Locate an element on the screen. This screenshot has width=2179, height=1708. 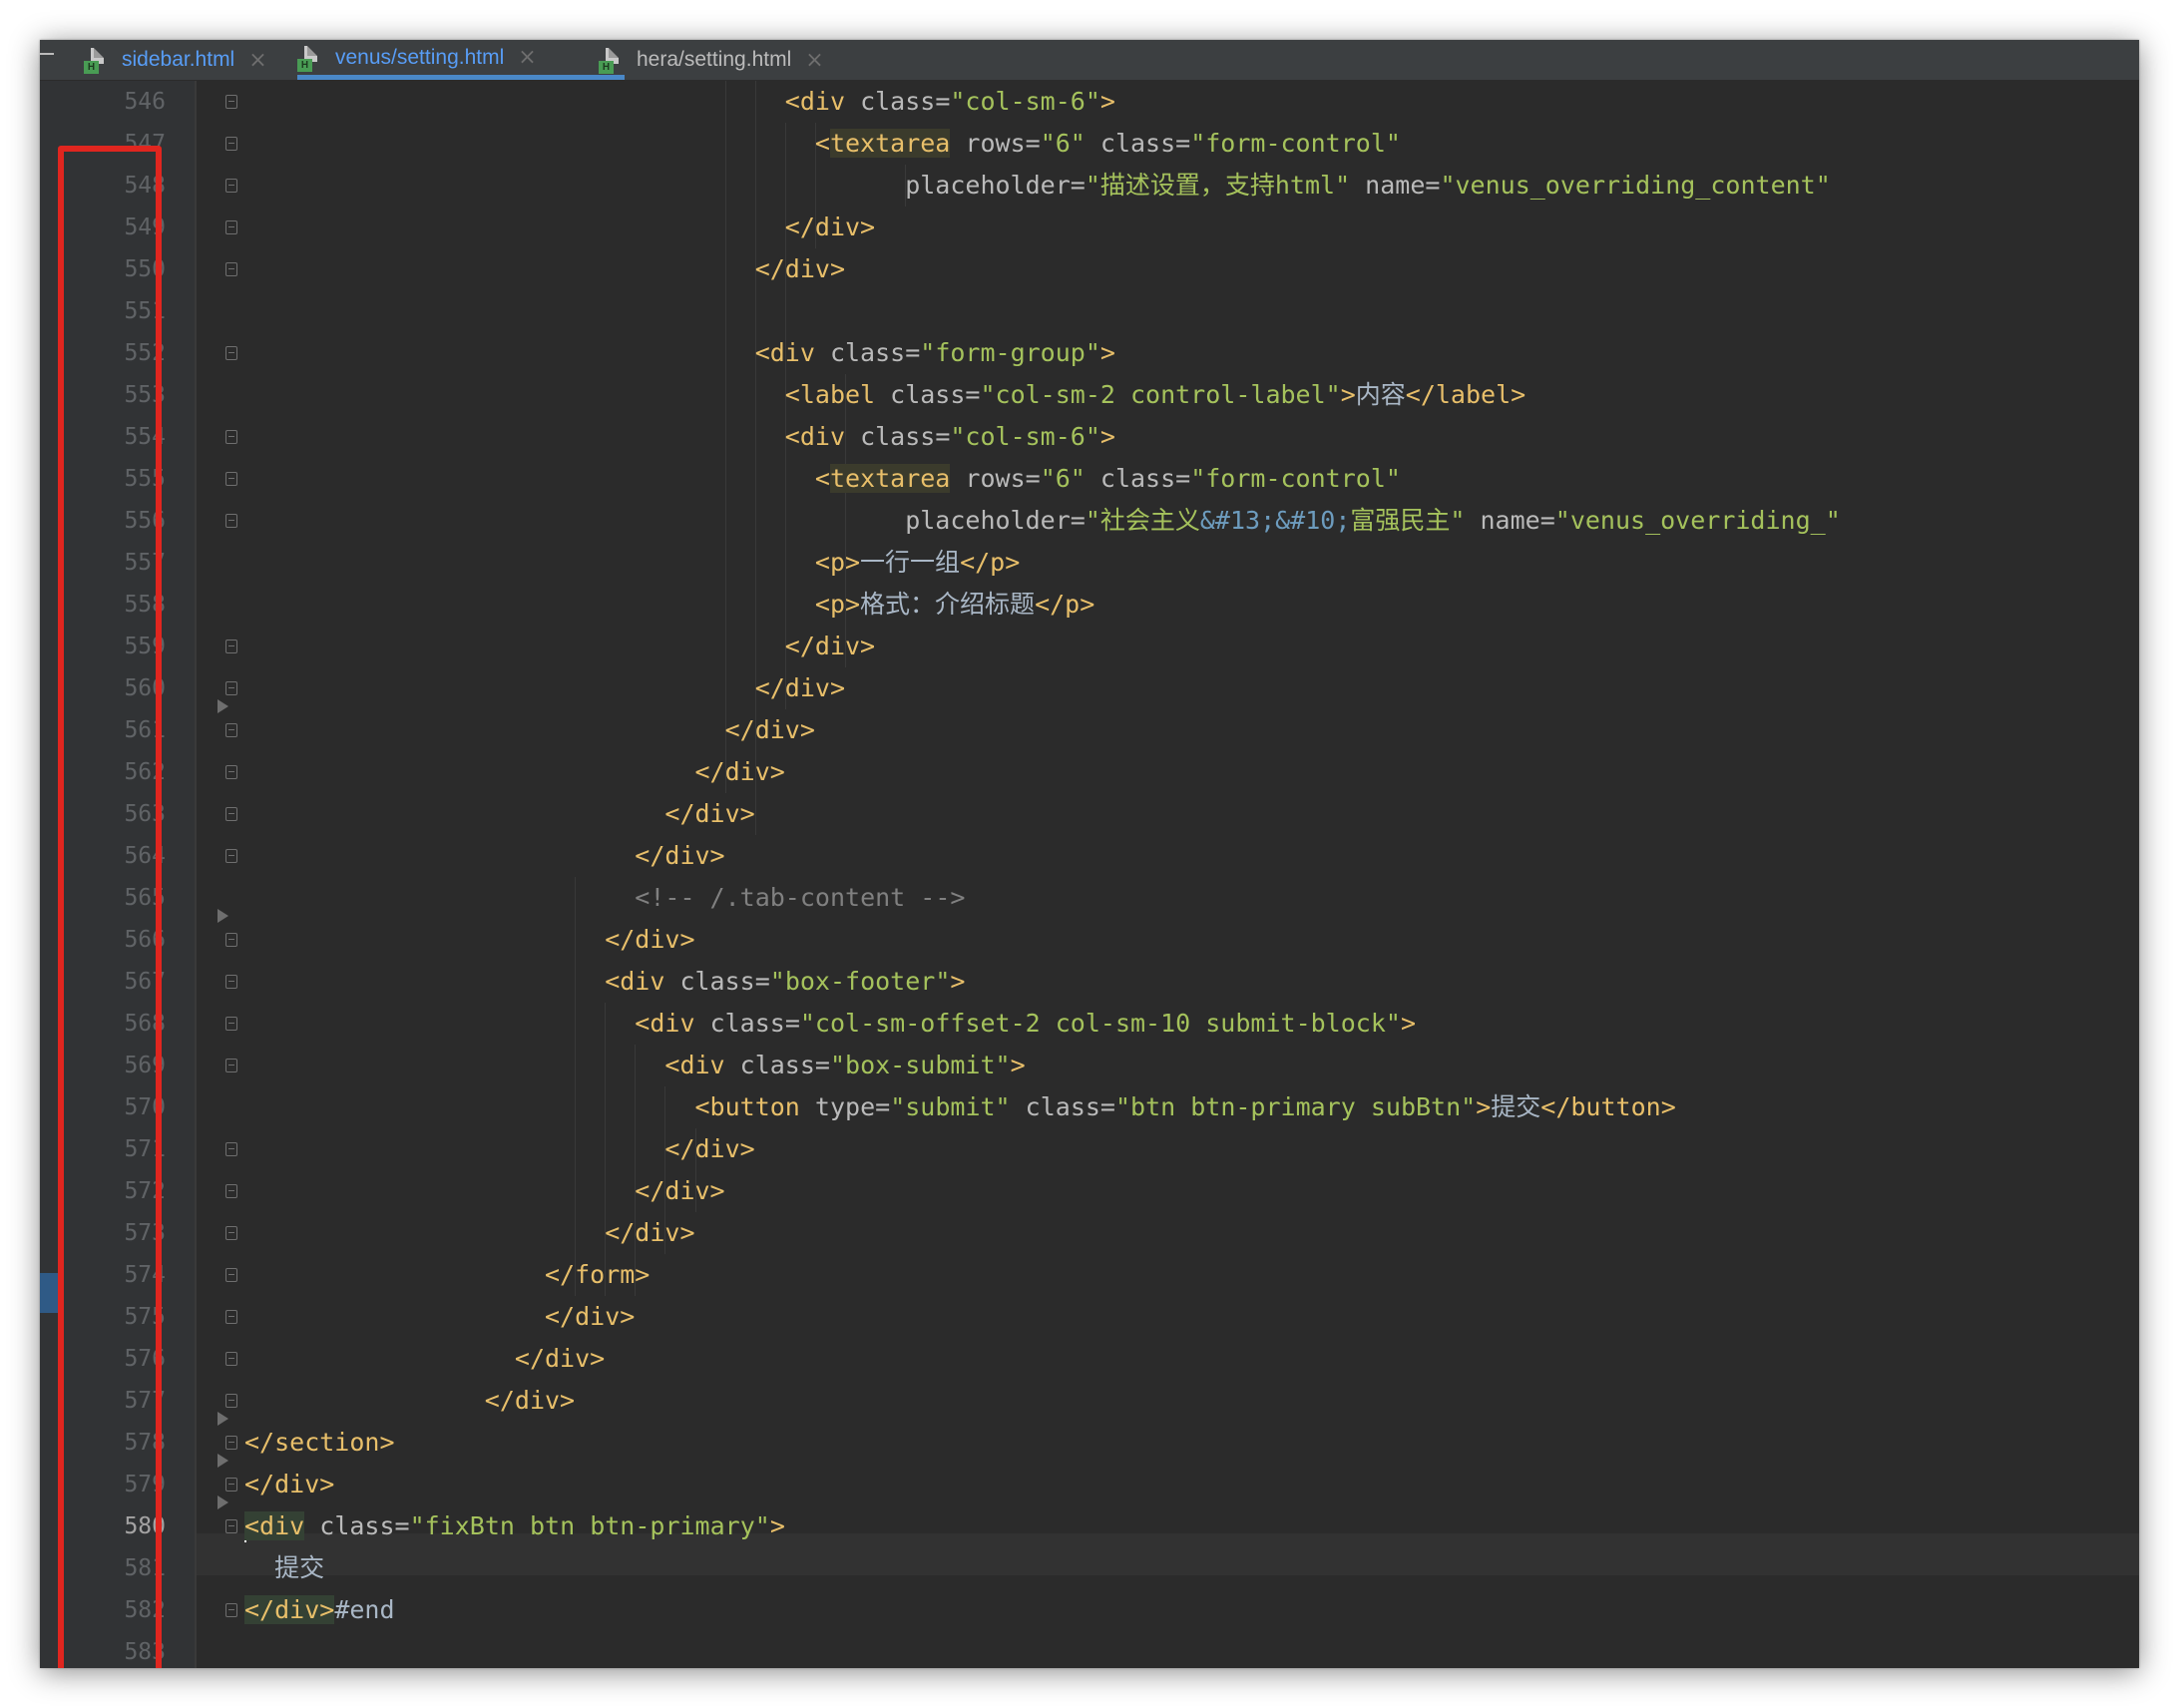
tab-sidebar-html: H sidebar.html × is located at coordinates (206, 60).